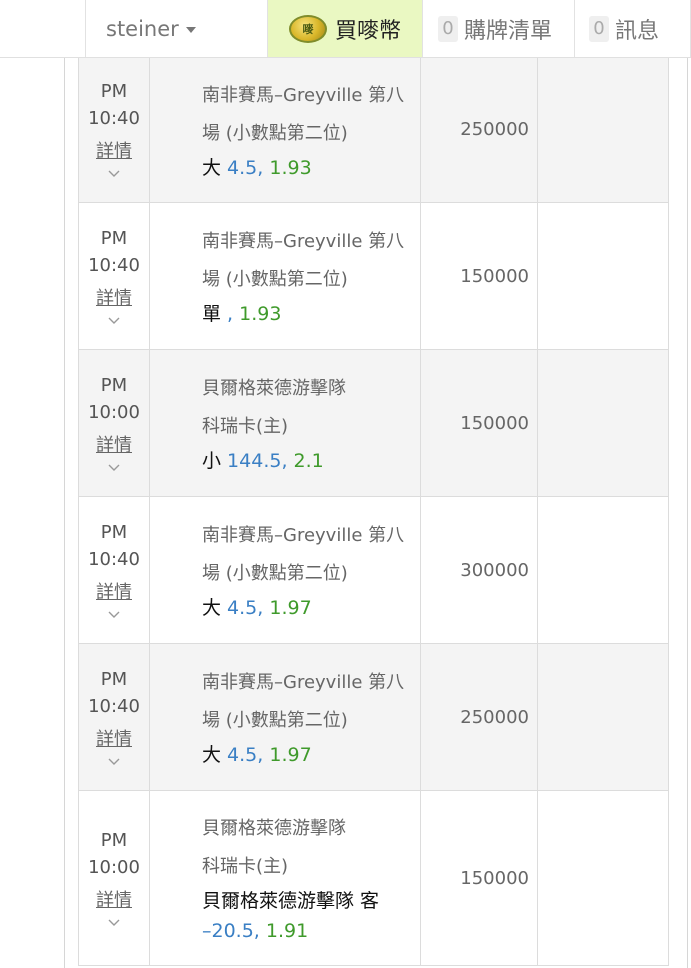 The image size is (691, 968). What do you see at coordinates (231, 931) in the screenshot?
I see `handicap-value: –20.5,` at bounding box center [231, 931].